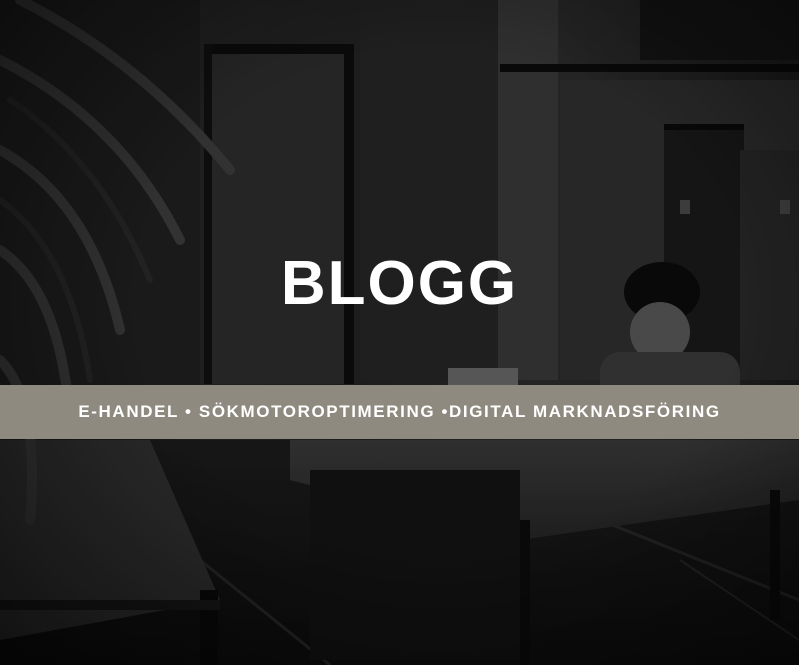 This screenshot has width=799, height=665. I want to click on page-title: BLOGG, so click(399, 283).